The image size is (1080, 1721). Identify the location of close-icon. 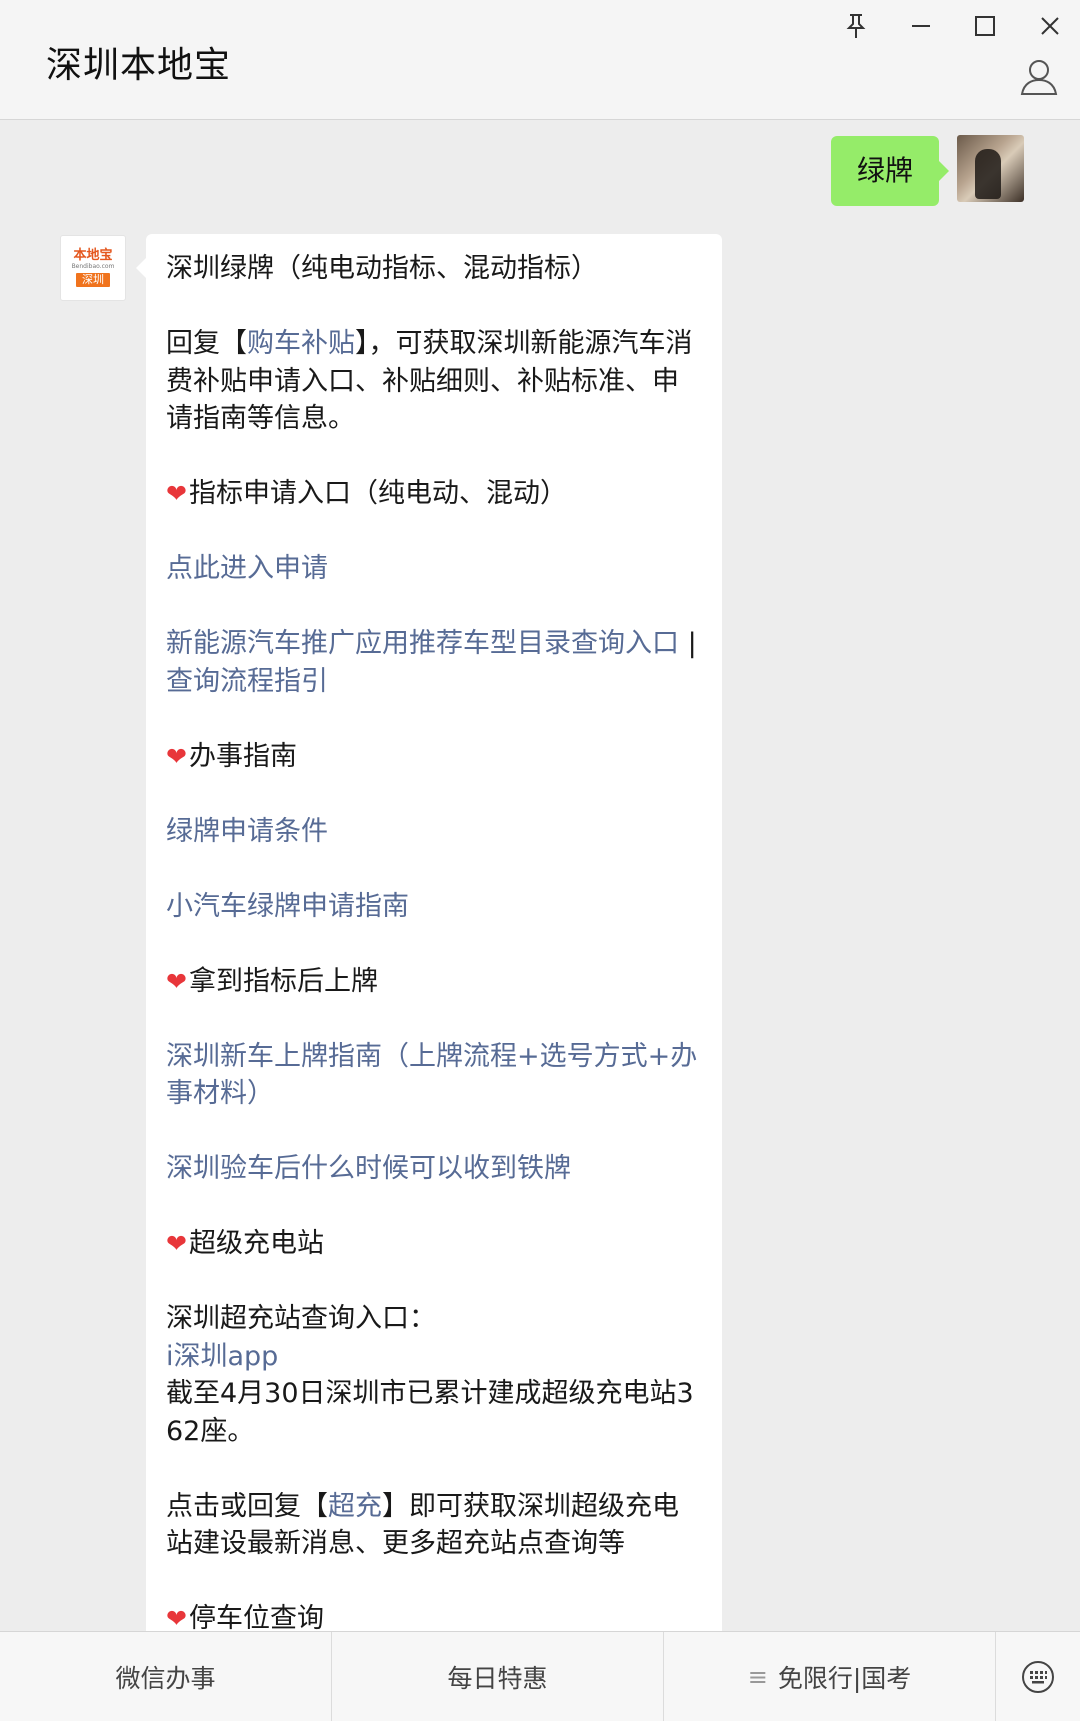
(1050, 26).